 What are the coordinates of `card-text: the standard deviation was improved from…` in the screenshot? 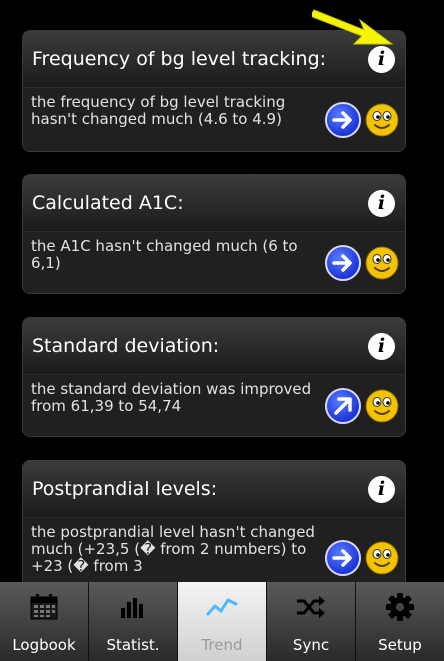 It's located at (171, 397).